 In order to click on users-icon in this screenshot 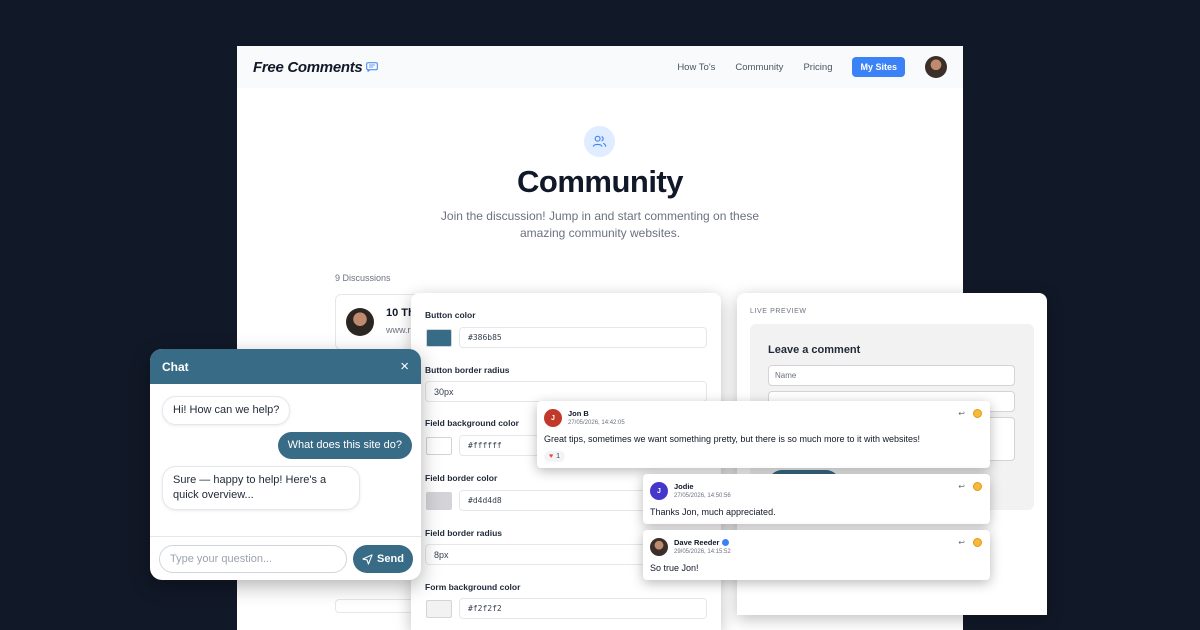, I will do `click(599, 141)`.